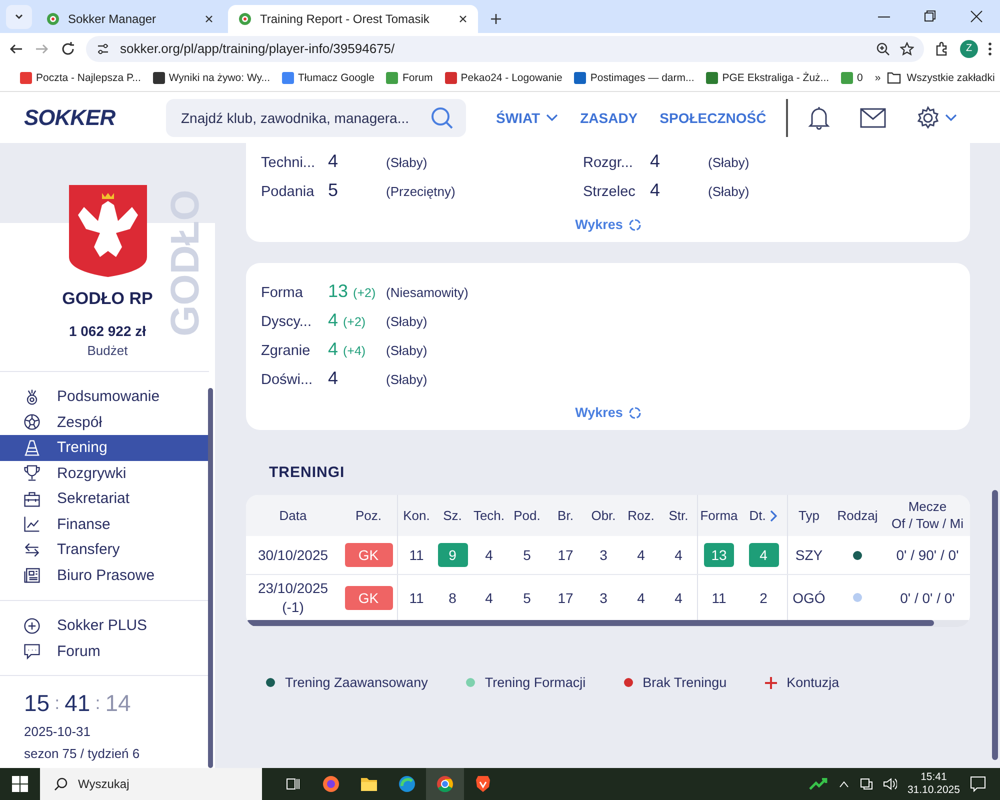 The image size is (1000, 800). I want to click on menu-item: Rozgrywki, so click(104, 473).